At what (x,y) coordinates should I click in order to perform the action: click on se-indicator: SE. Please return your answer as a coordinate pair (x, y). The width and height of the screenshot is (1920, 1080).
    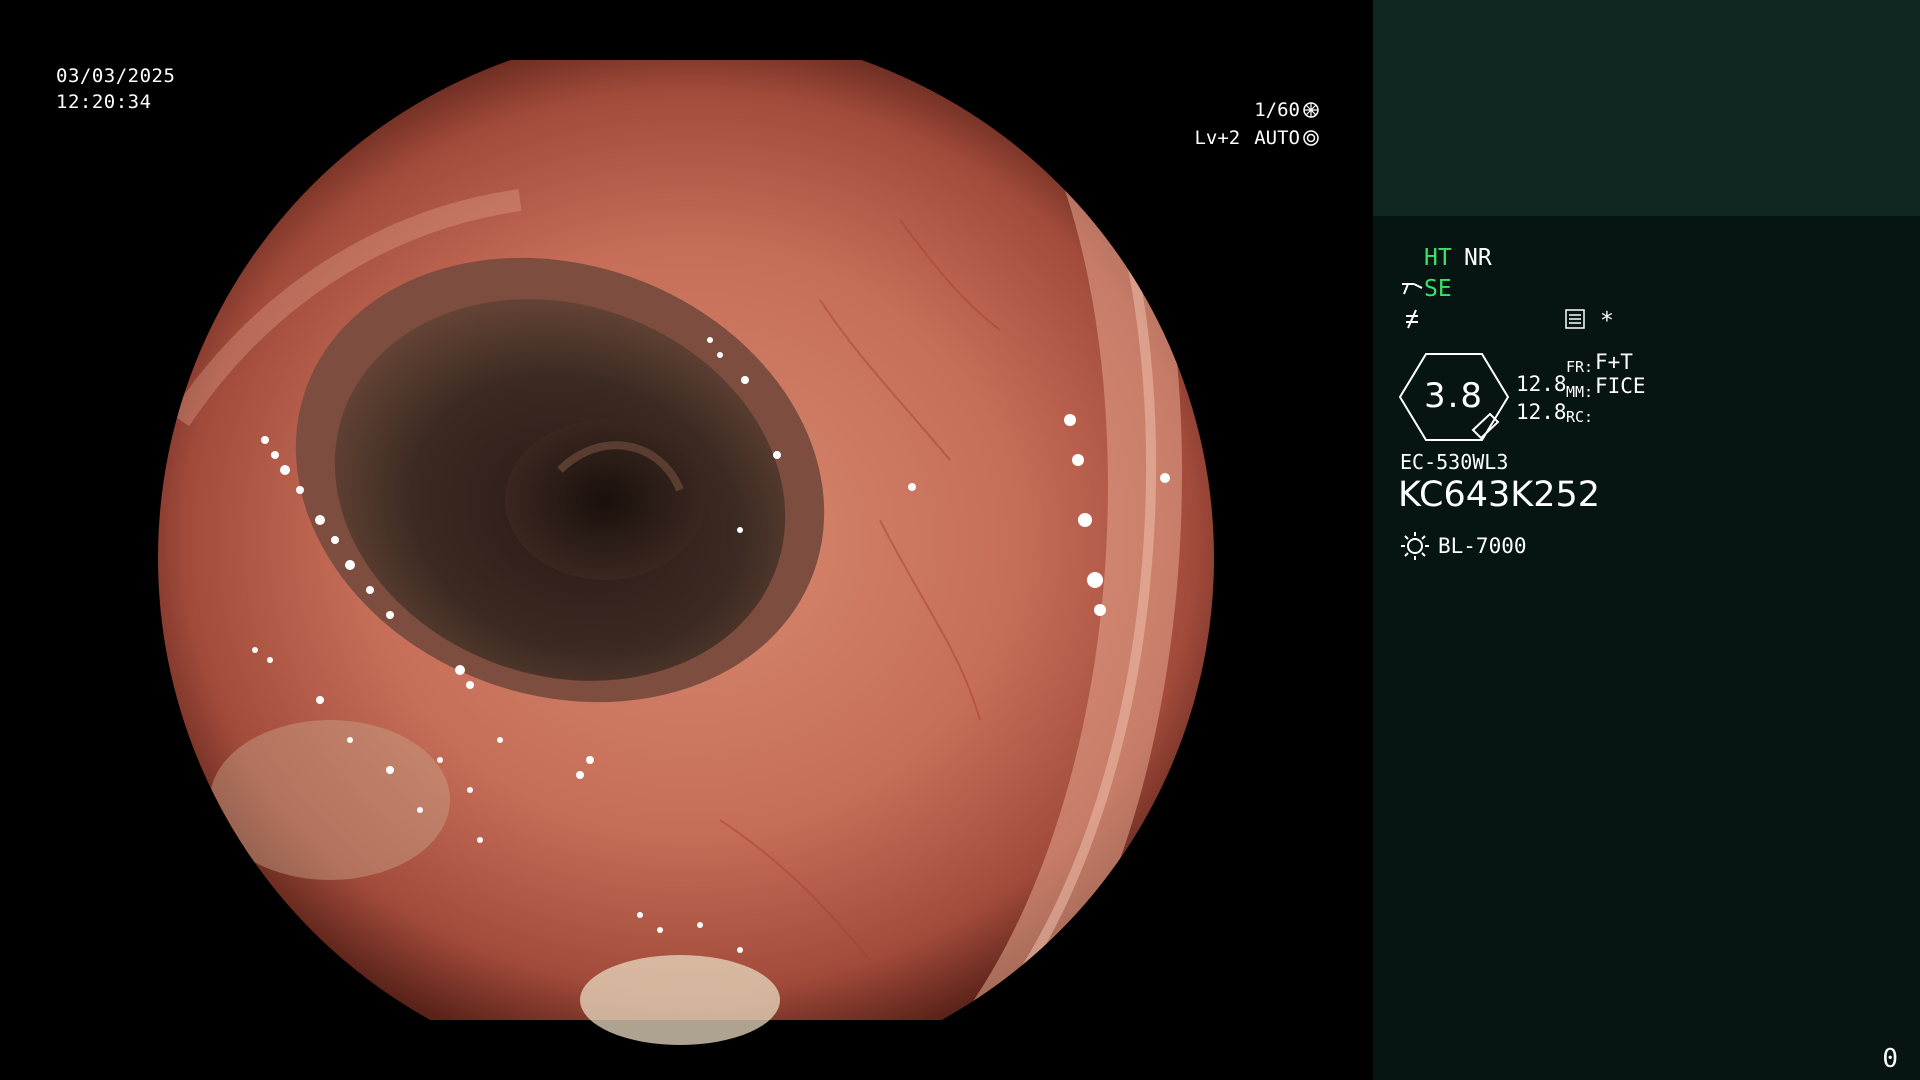
    Looking at the image, I should click on (1438, 289).